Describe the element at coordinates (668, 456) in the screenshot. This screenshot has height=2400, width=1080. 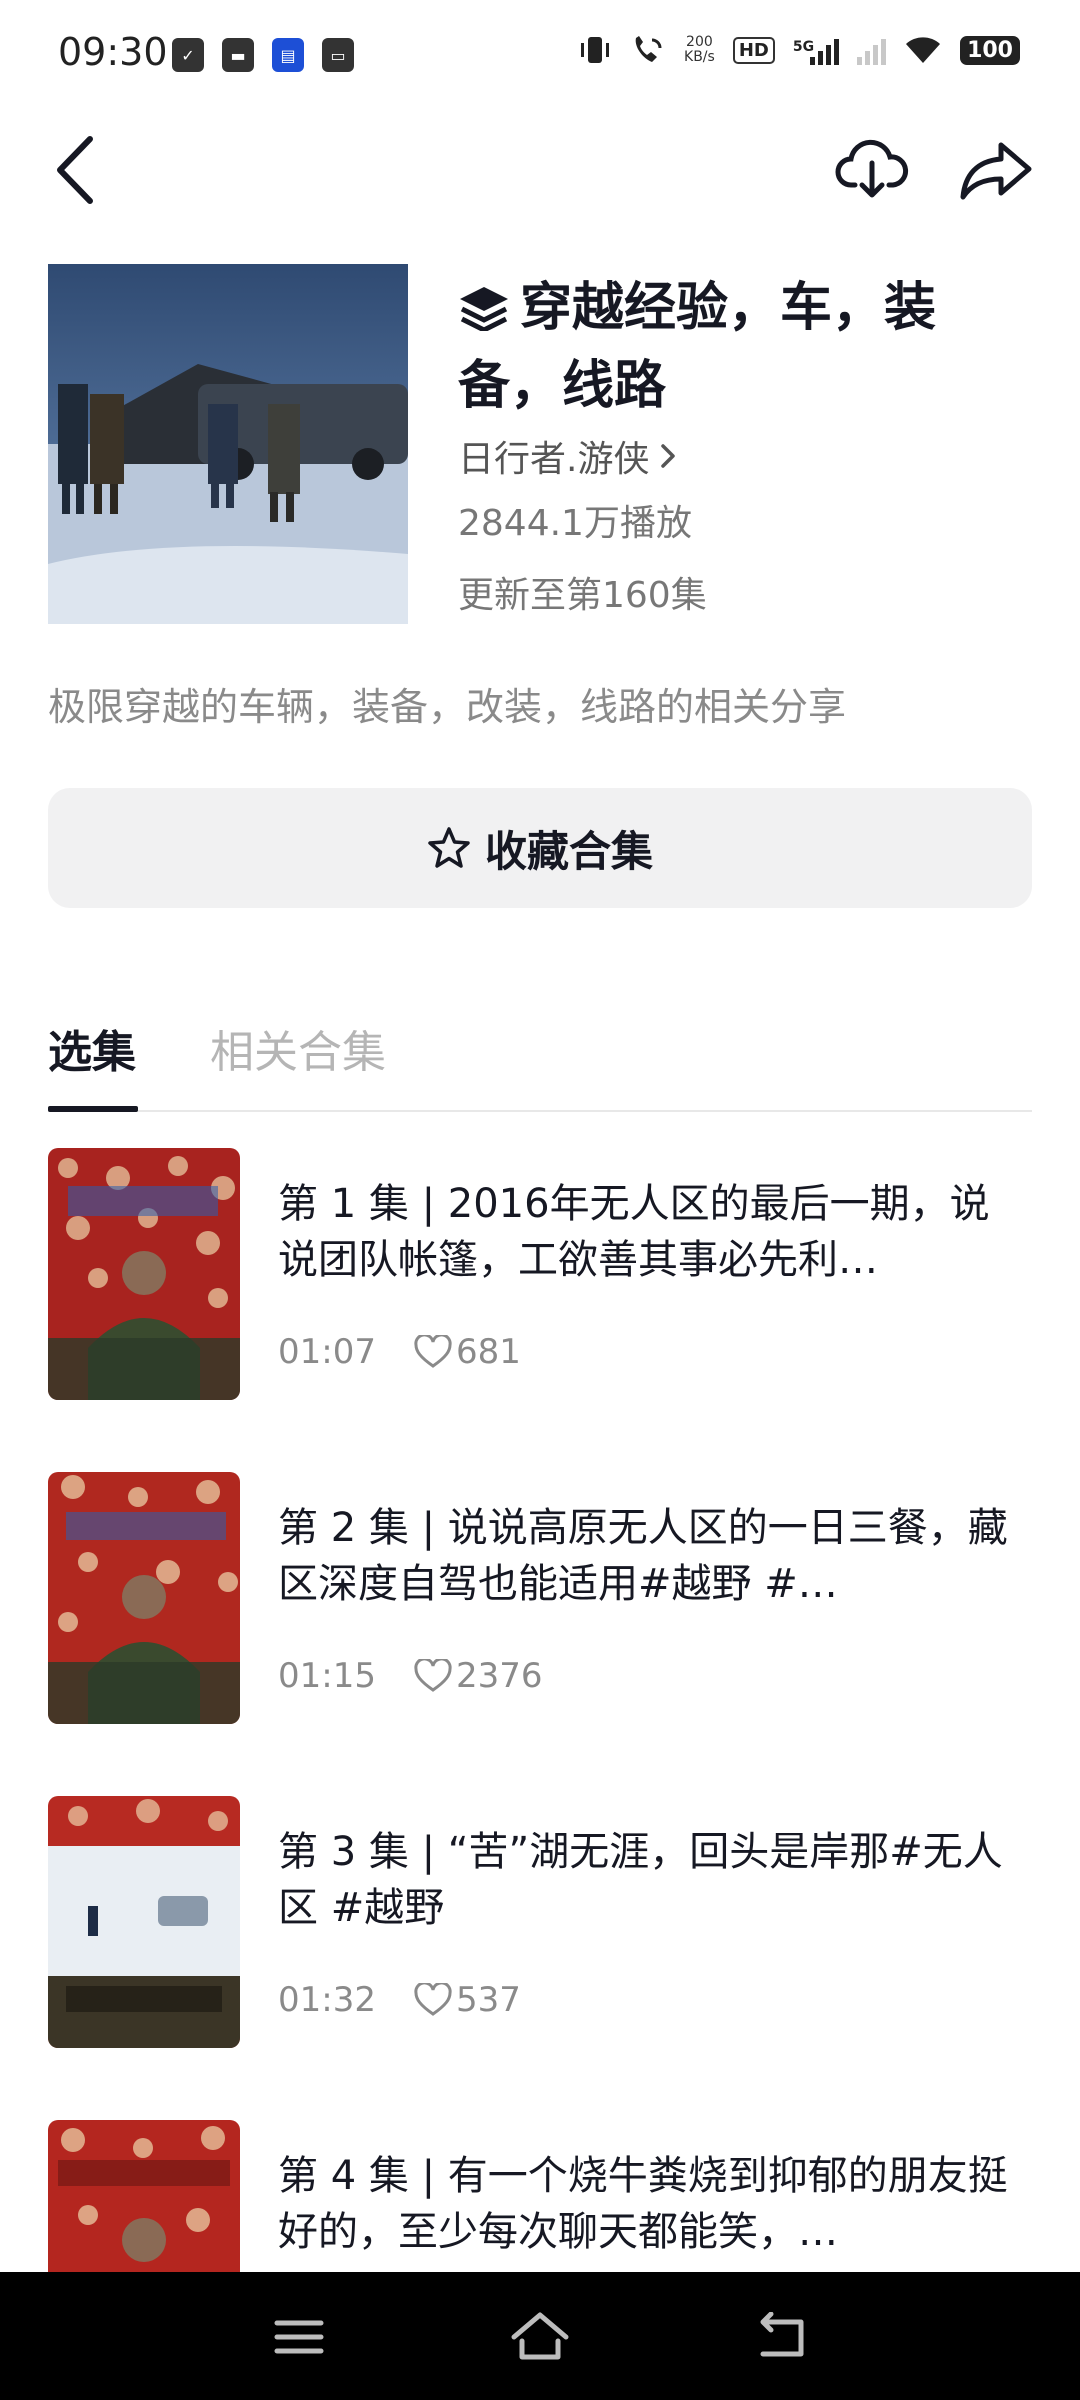
I see `chevron-right-icon` at that location.